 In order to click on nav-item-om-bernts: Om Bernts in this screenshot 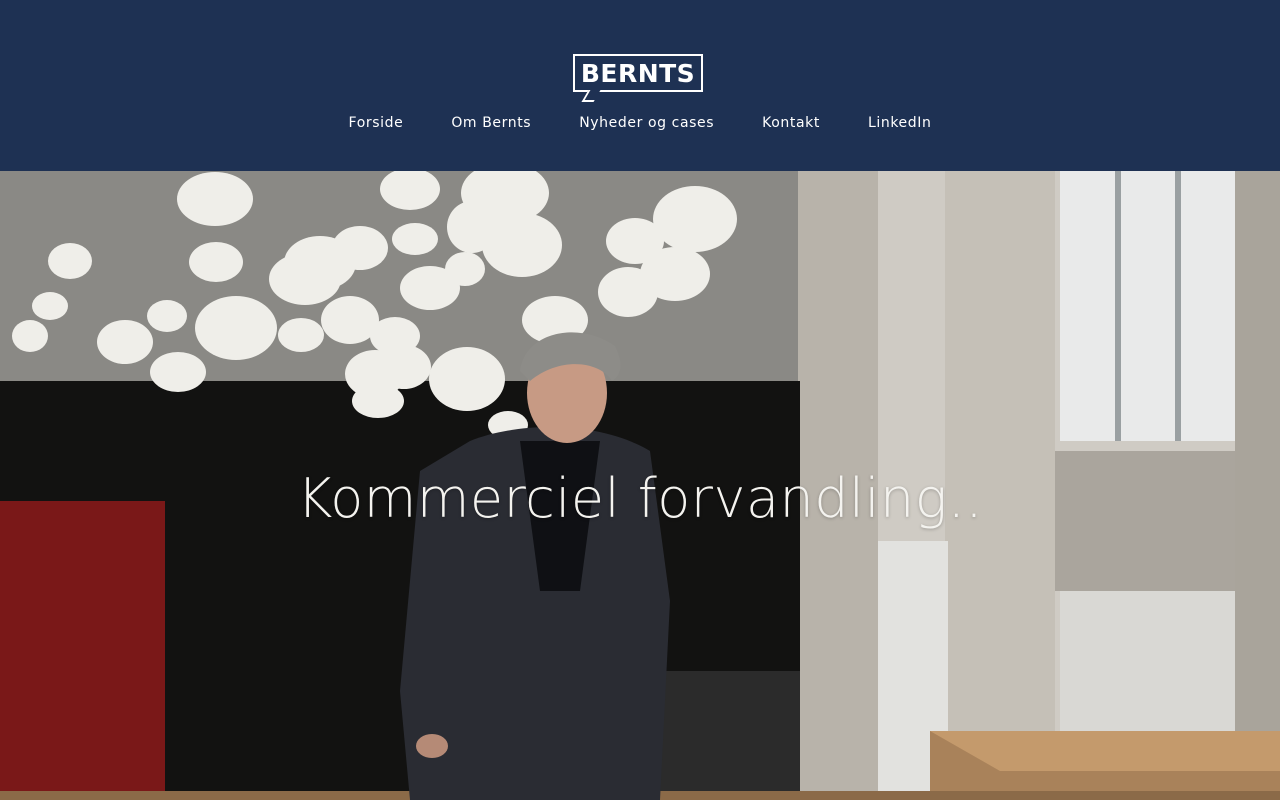, I will do `click(491, 124)`.